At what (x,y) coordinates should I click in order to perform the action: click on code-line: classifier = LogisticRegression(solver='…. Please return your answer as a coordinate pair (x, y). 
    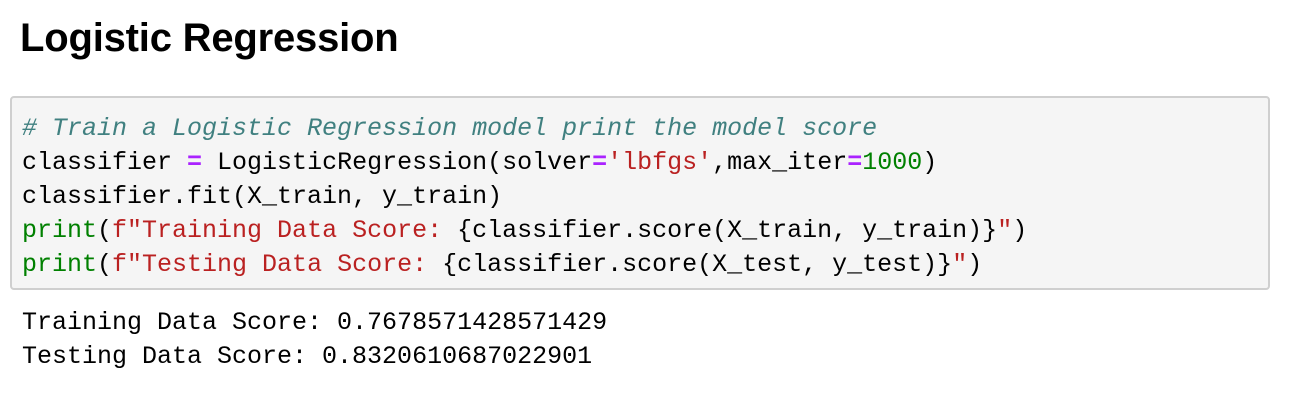
    Looking at the image, I should click on (524, 163).